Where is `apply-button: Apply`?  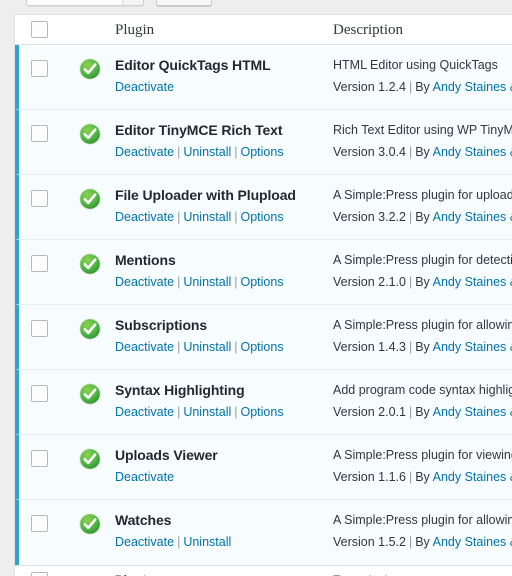 apply-button: Apply is located at coordinates (184, 3).